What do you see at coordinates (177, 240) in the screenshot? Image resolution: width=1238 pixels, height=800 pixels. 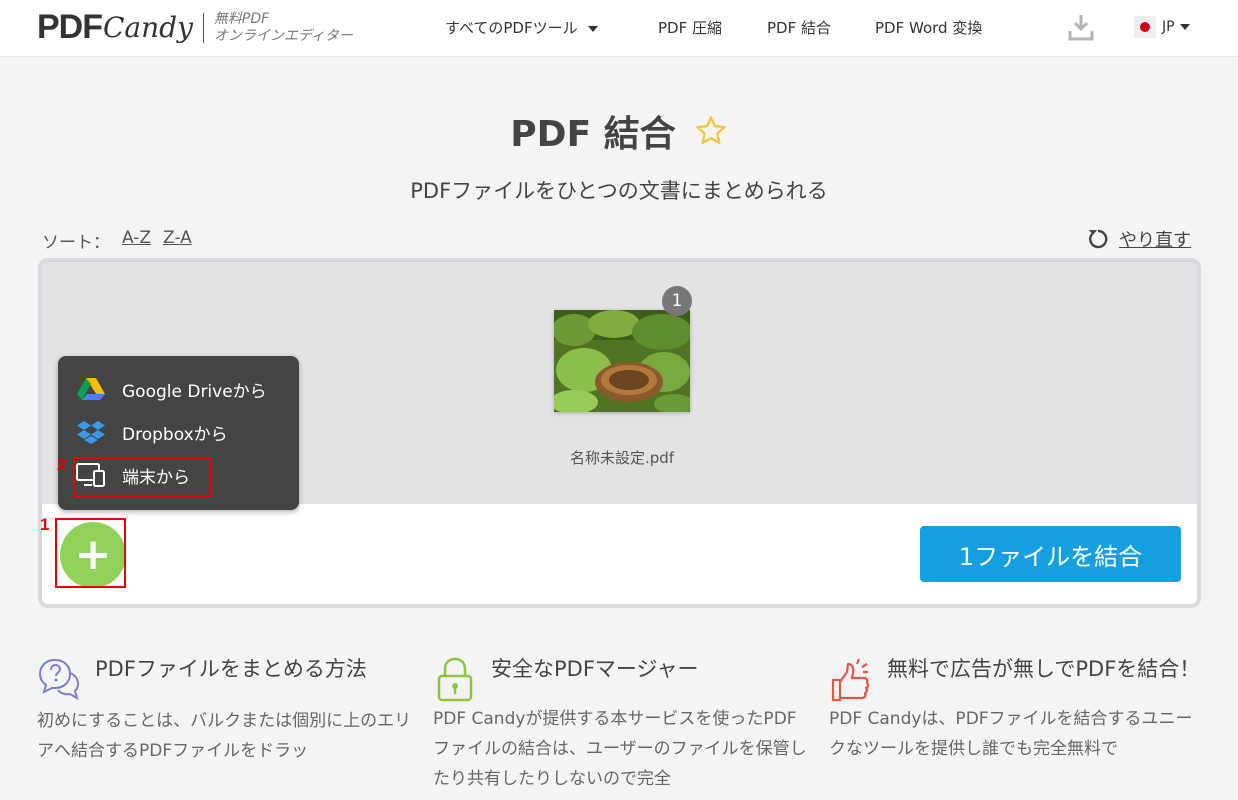 I see `sort-za-link: Z-A` at bounding box center [177, 240].